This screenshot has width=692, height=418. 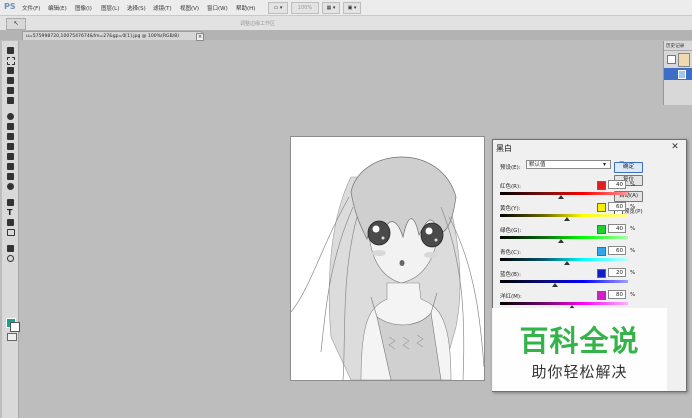 I want to click on menu-filter: 滤镜(T), so click(x=162, y=8).